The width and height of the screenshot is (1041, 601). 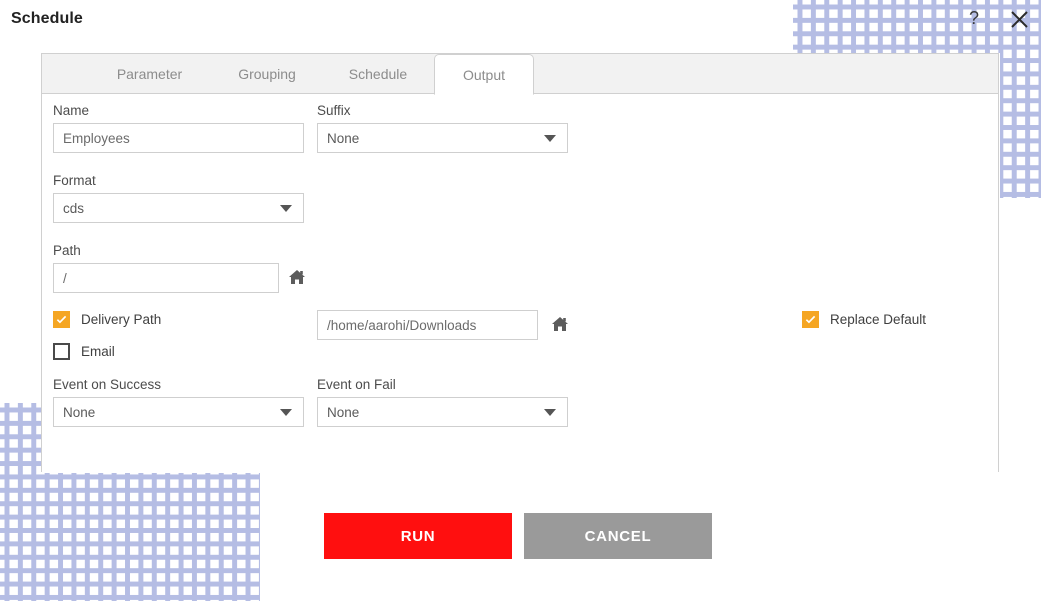 What do you see at coordinates (107, 384) in the screenshot?
I see `event-on-success-label: Event on Success` at bounding box center [107, 384].